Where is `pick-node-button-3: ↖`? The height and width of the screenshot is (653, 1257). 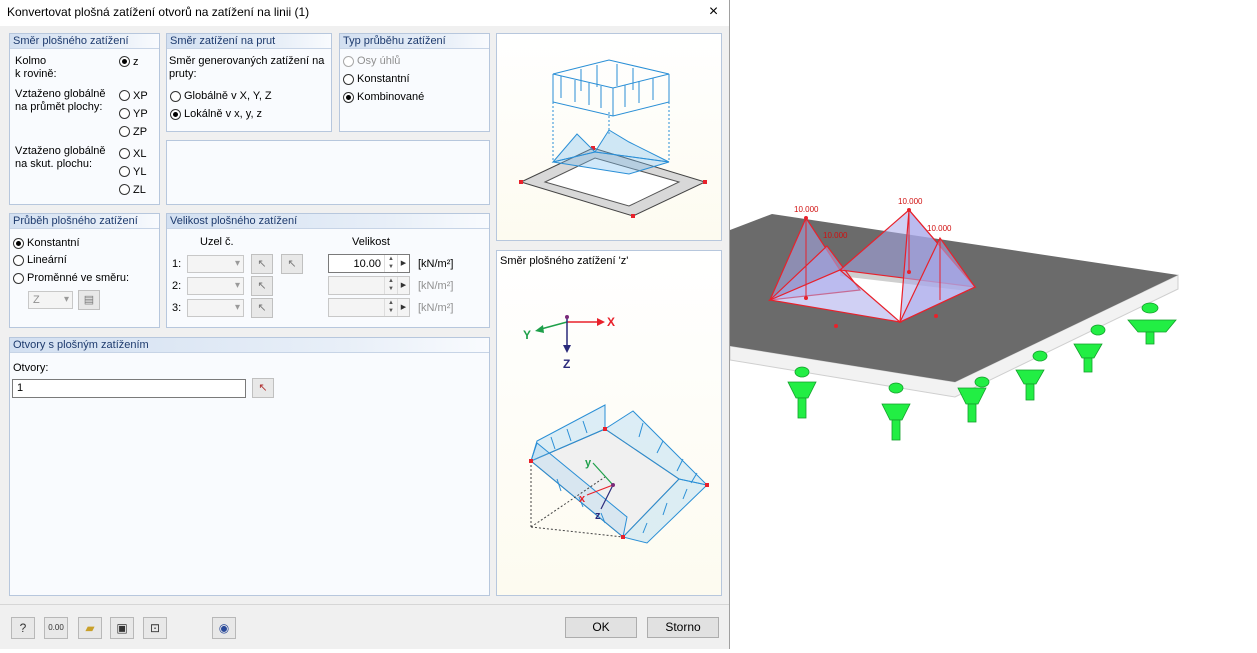
pick-node-button-3: ↖ is located at coordinates (262, 308).